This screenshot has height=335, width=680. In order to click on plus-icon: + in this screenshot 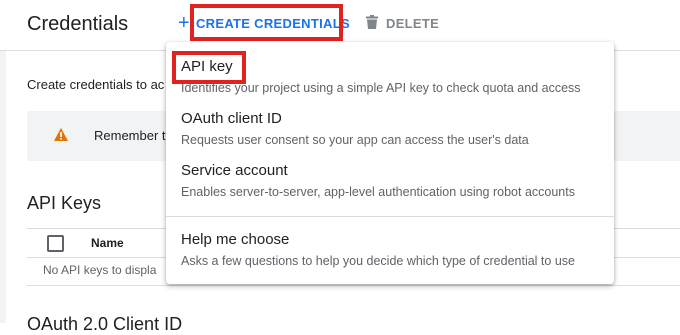, I will do `click(184, 23)`.